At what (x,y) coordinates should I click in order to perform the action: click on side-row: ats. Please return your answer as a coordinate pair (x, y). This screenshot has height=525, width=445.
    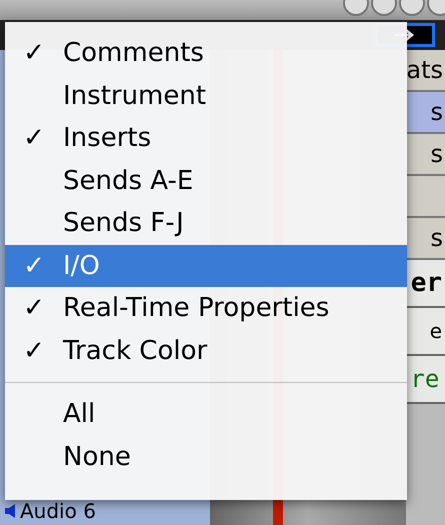
    Looking at the image, I should click on (425, 71).